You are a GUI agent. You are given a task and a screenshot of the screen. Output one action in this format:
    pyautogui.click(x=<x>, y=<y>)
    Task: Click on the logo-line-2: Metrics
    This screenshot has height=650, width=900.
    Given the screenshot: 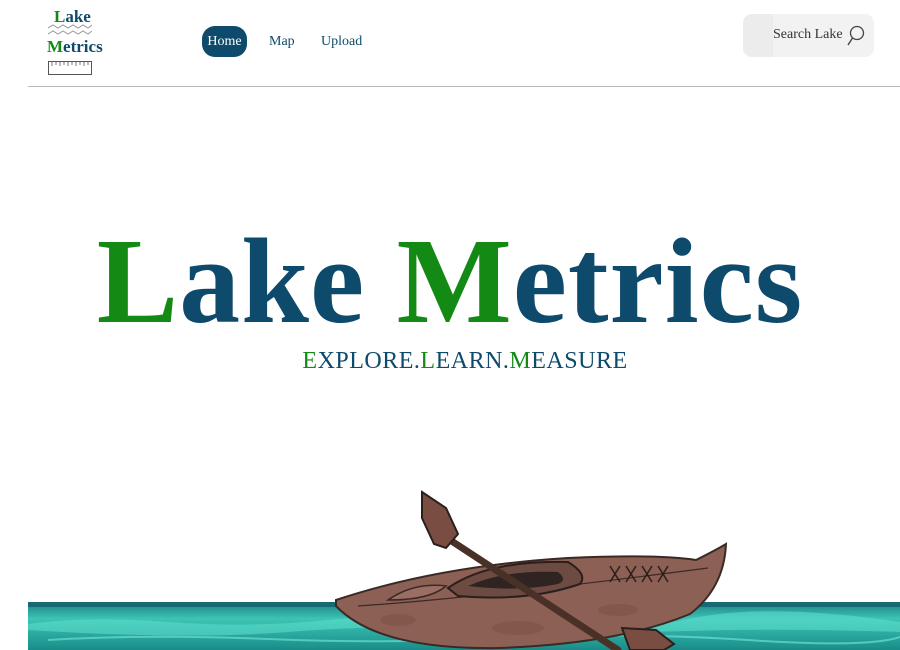 What is the action you would take?
    pyautogui.click(x=75, y=46)
    